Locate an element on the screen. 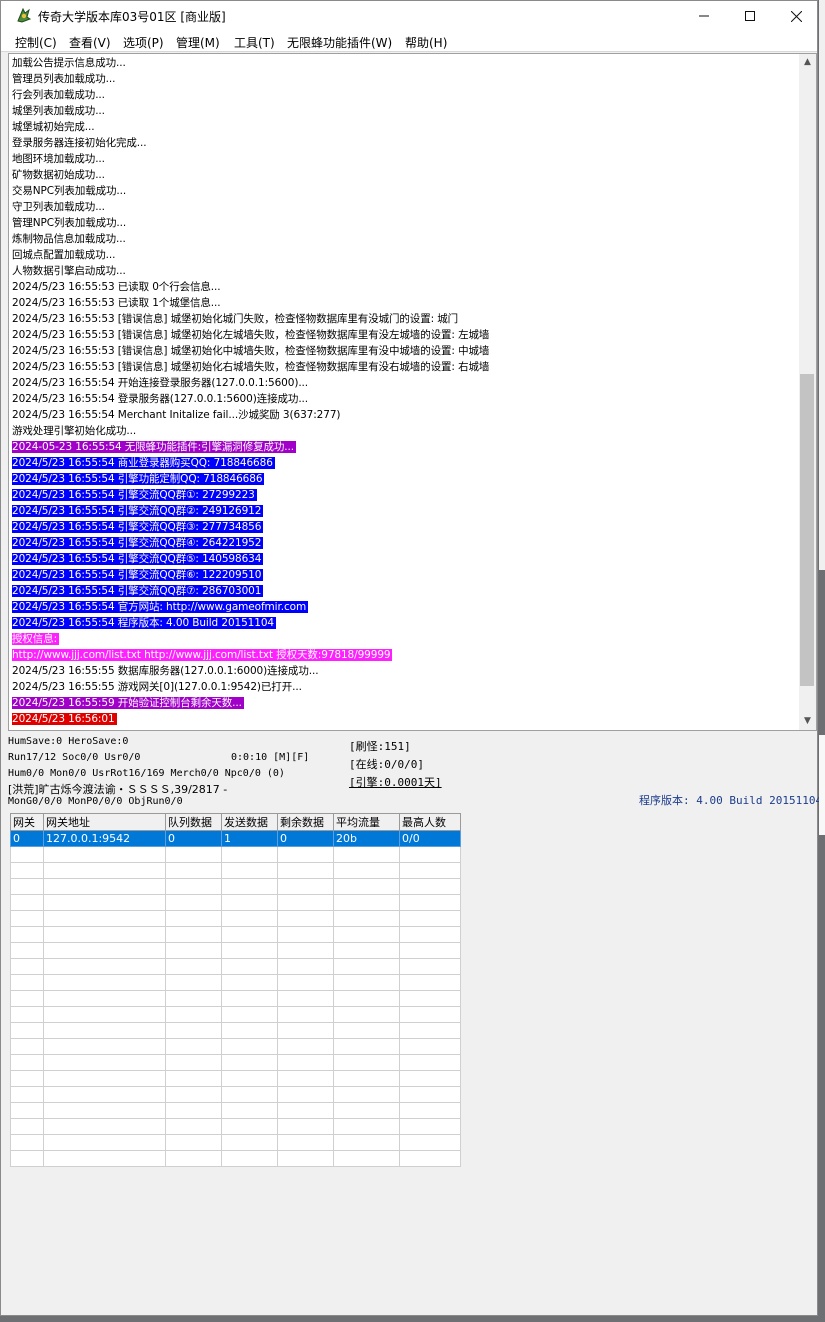 The image size is (825, 1322). scroll-thumb is located at coordinates (807, 530).